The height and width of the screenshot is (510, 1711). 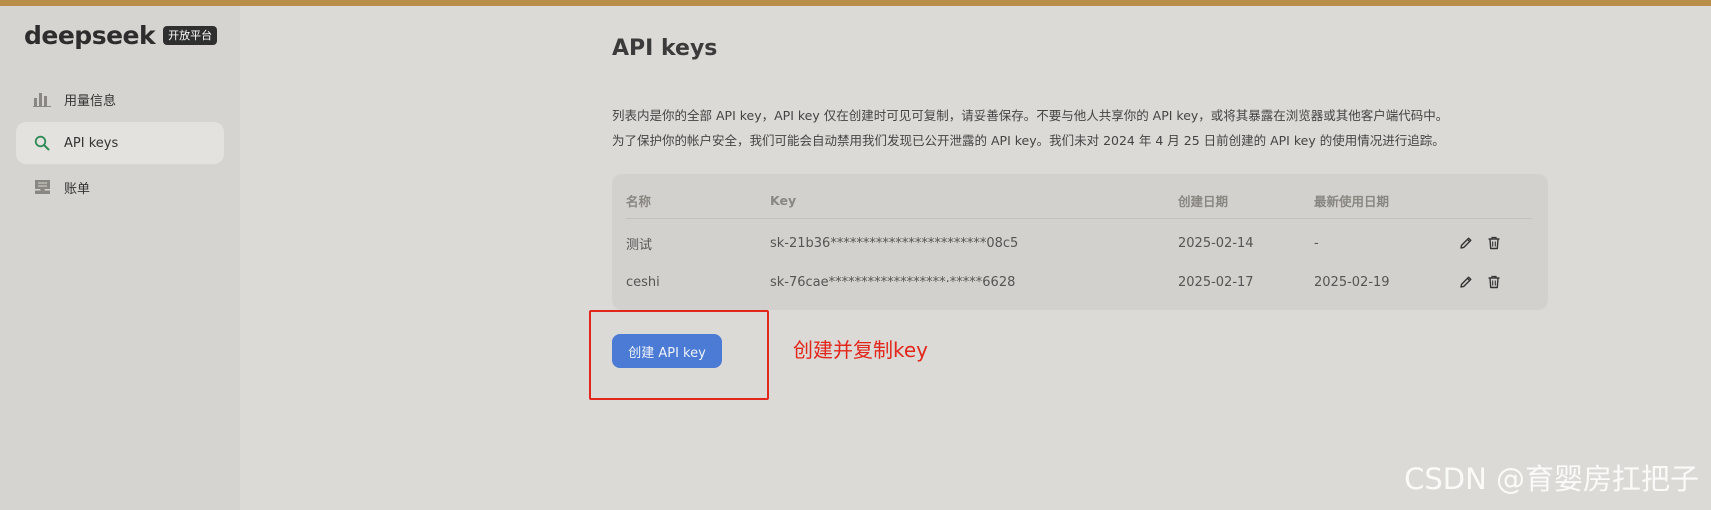 What do you see at coordinates (893, 282) in the screenshot?
I see `key-value: sk-76cae******************·*****6628` at bounding box center [893, 282].